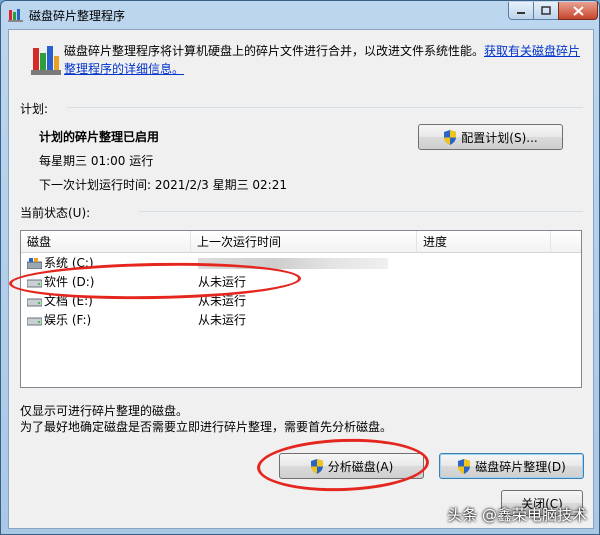 The width and height of the screenshot is (600, 535). What do you see at coordinates (46, 60) in the screenshot?
I see `defrag-header-icon` at bounding box center [46, 60].